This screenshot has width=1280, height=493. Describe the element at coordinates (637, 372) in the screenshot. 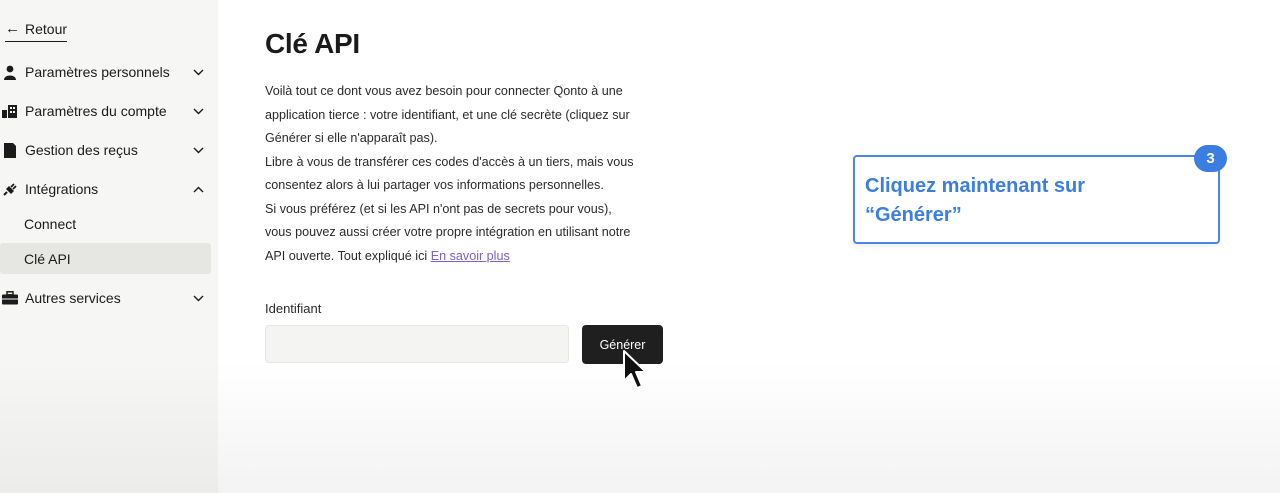

I see `mouse-pointer-icon` at that location.